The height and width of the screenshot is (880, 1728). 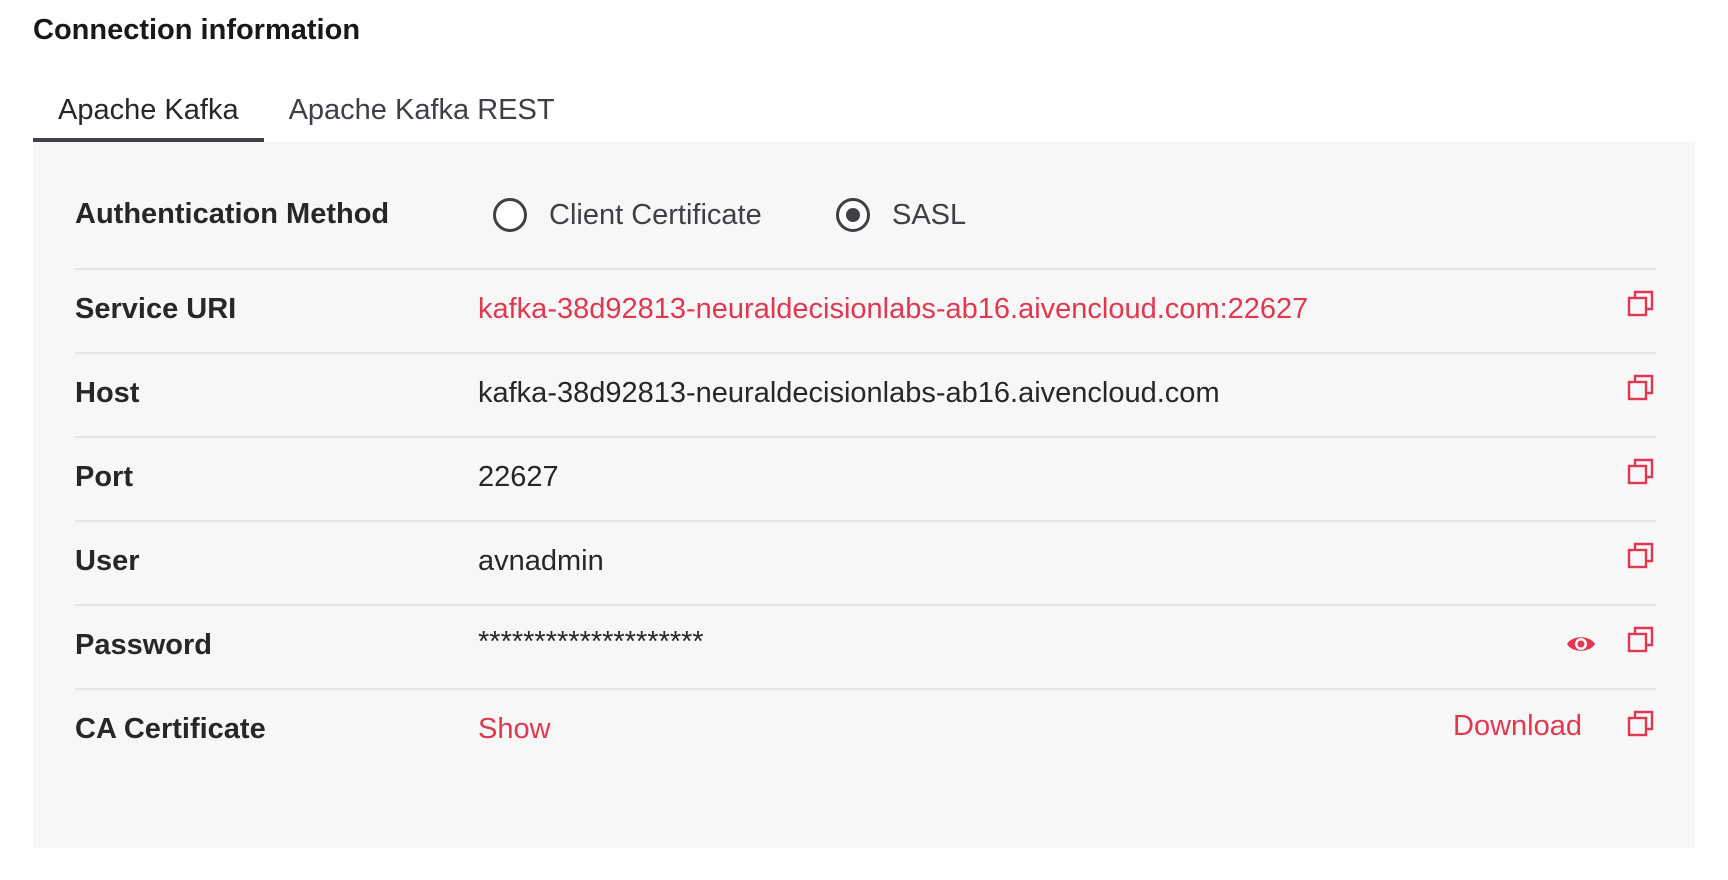 What do you see at coordinates (514, 729) in the screenshot?
I see `show-certificate-link: Show` at bounding box center [514, 729].